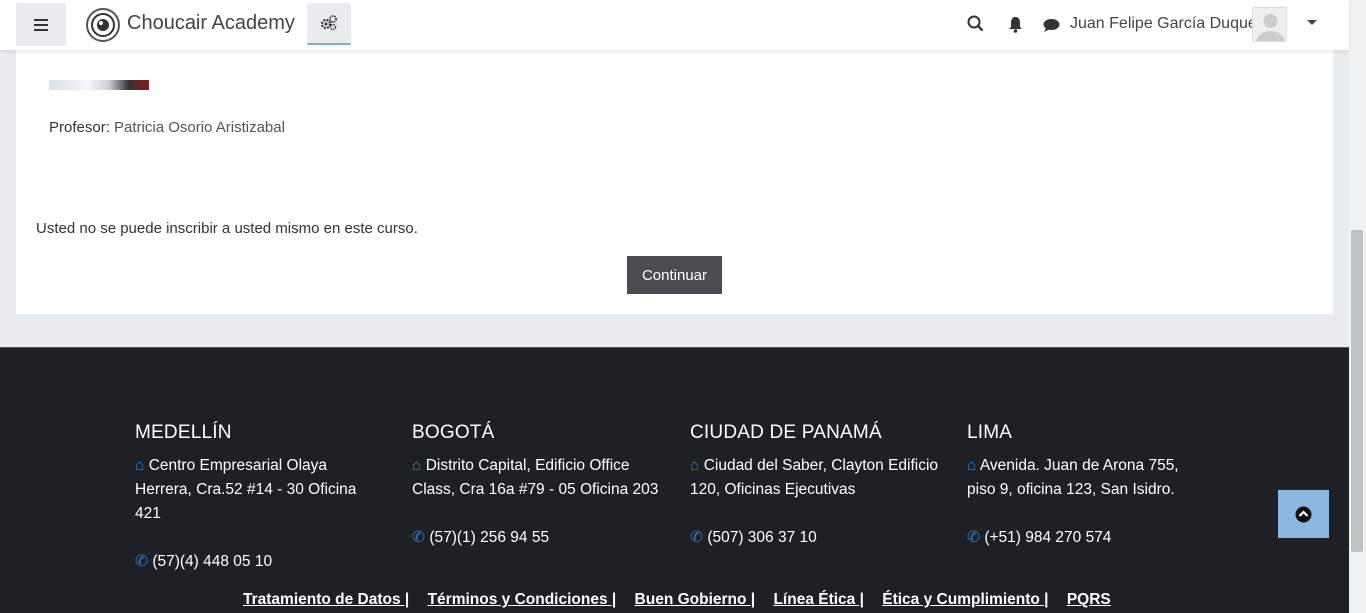  Describe the element at coordinates (522, 599) in the screenshot. I see `link-terminos: Términos y Condiciones |` at that location.